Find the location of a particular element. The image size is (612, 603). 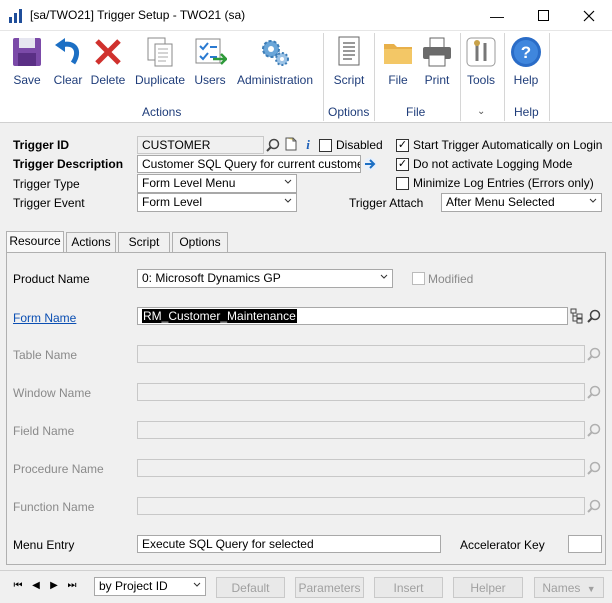

help-label: Help is located at coordinates (526, 80).